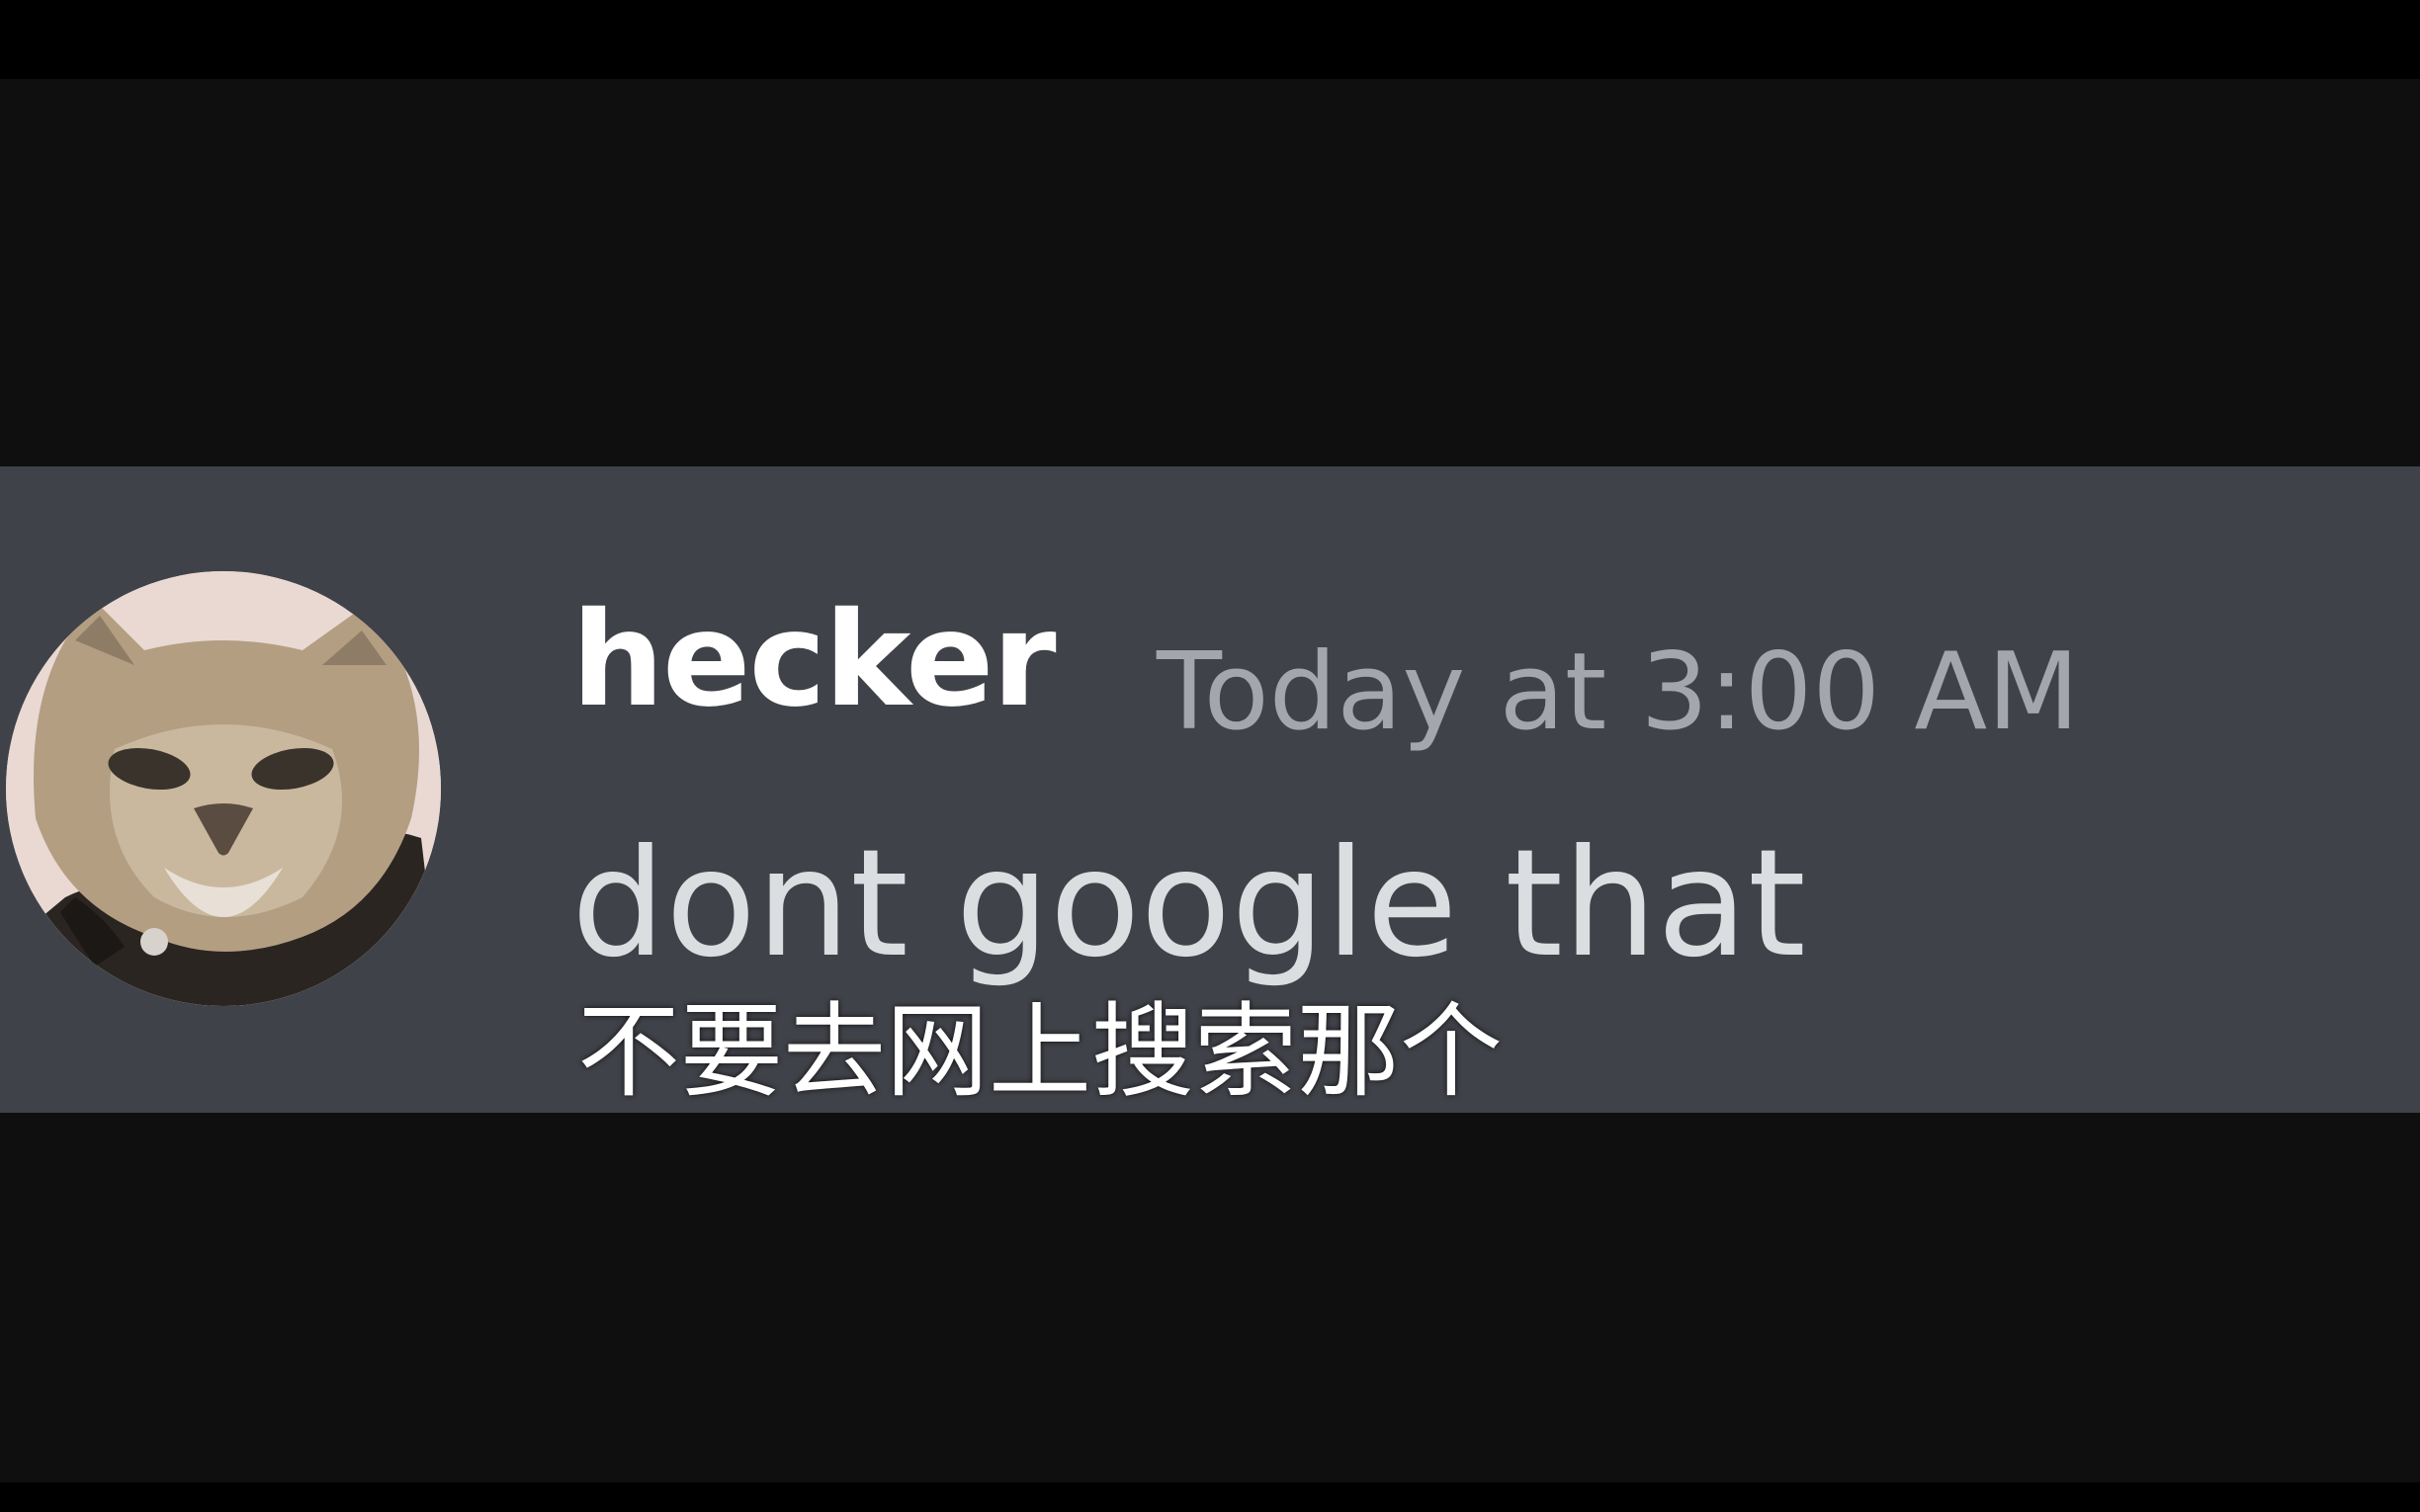  I want to click on cat-avatar-icon, so click(224, 788).